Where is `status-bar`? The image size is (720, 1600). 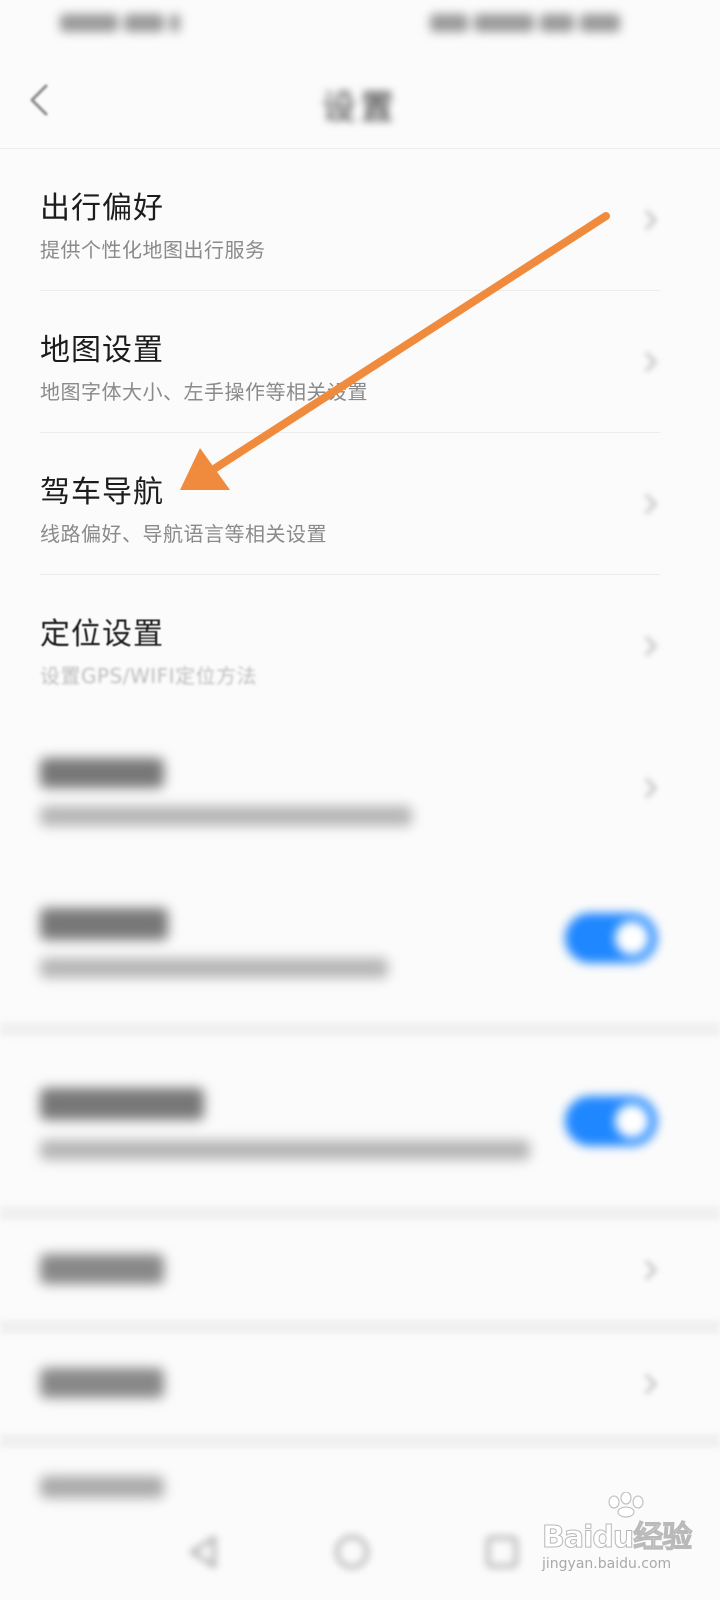 status-bar is located at coordinates (360, 25).